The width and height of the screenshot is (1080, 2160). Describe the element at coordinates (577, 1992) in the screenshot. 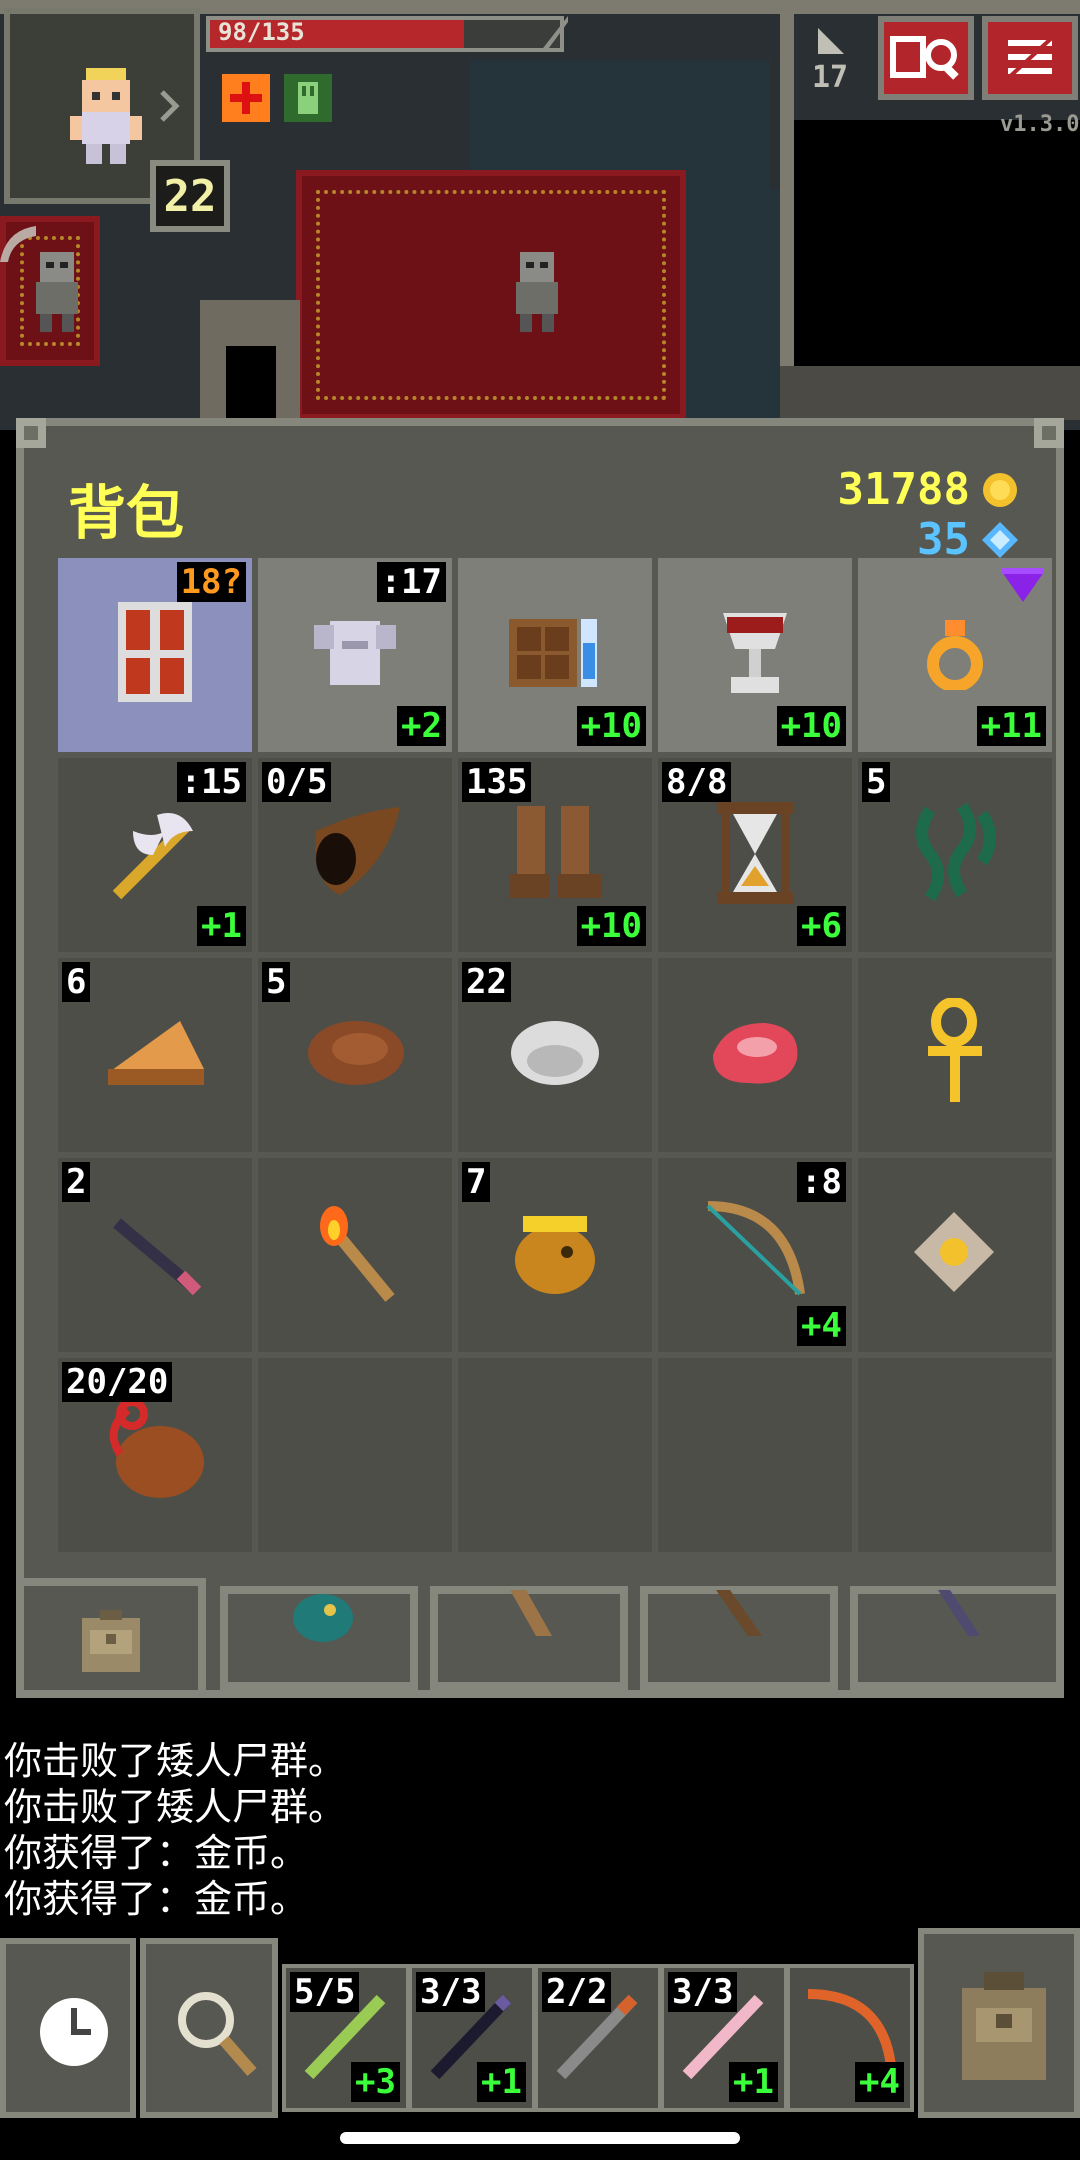

I see `charges-count: 2/2` at that location.